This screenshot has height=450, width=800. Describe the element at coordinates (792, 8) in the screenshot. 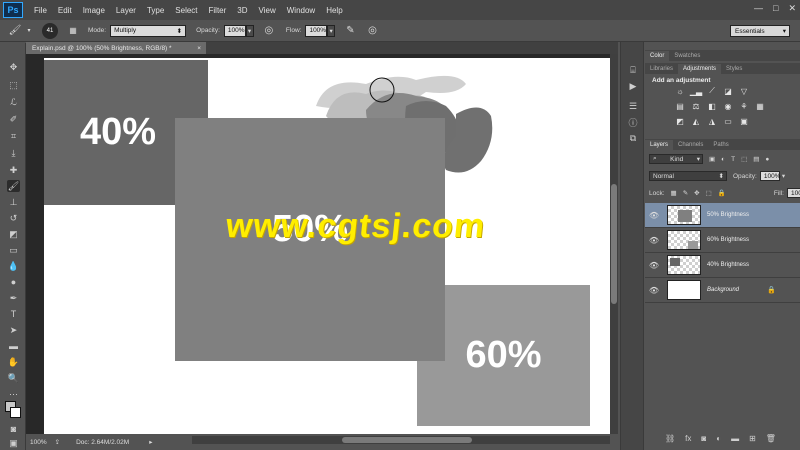

I see `close-button: ✕` at that location.